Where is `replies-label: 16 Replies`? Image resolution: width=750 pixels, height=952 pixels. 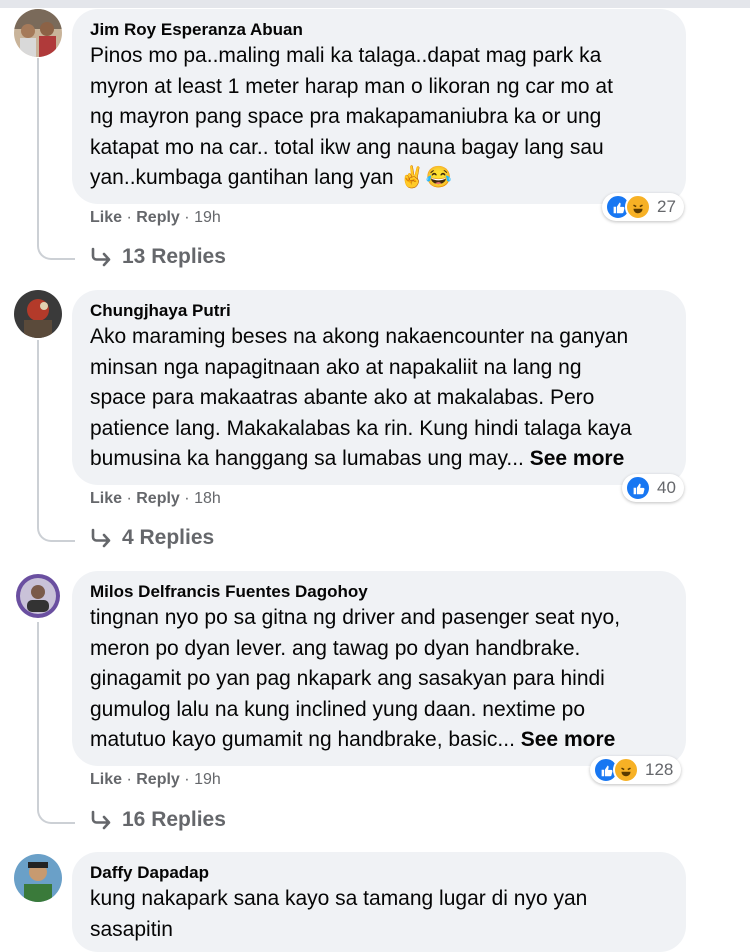 replies-label: 16 Replies is located at coordinates (174, 819).